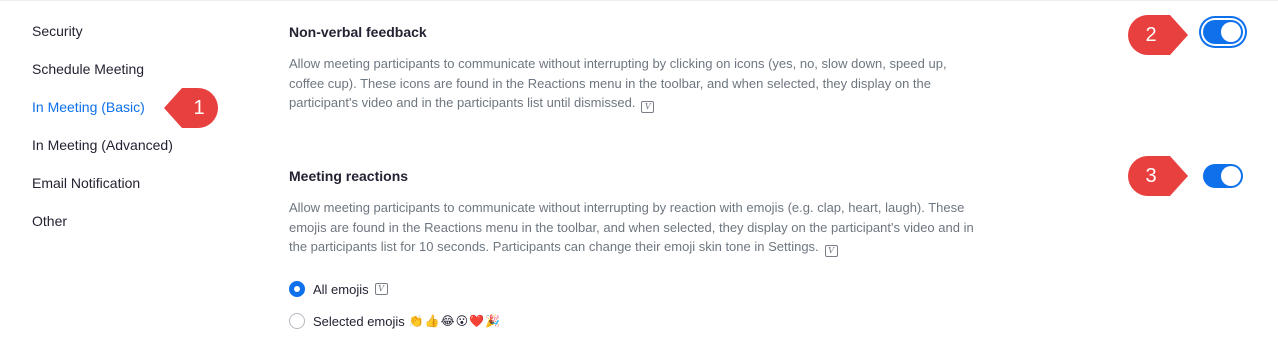 The image size is (1278, 350). I want to click on selected-emojis-option: Selected emojis 👏👍😂😮❤️🎉, so click(395, 321).